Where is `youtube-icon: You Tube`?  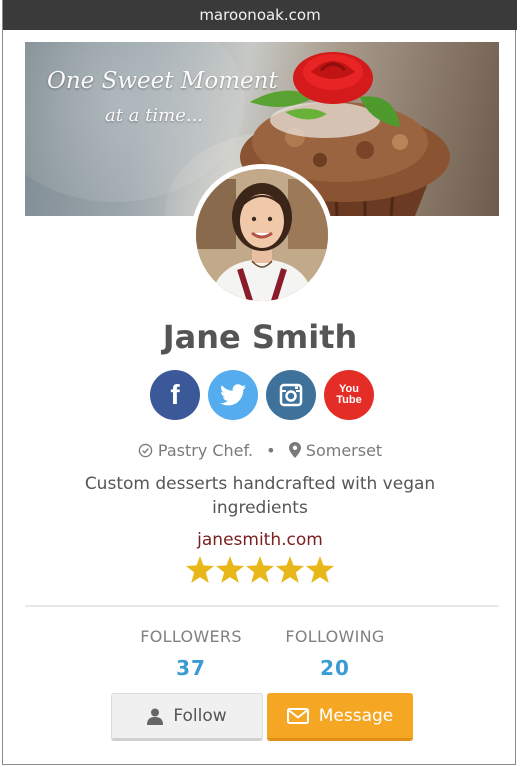 youtube-icon: You Tube is located at coordinates (349, 394).